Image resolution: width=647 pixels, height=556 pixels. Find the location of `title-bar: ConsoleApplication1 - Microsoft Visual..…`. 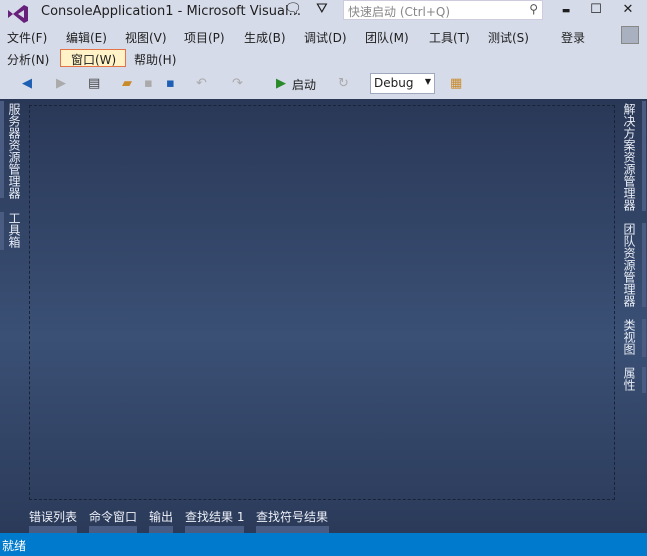

title-bar: ConsoleApplication1 - Microsoft Visual..… is located at coordinates (323, 13).